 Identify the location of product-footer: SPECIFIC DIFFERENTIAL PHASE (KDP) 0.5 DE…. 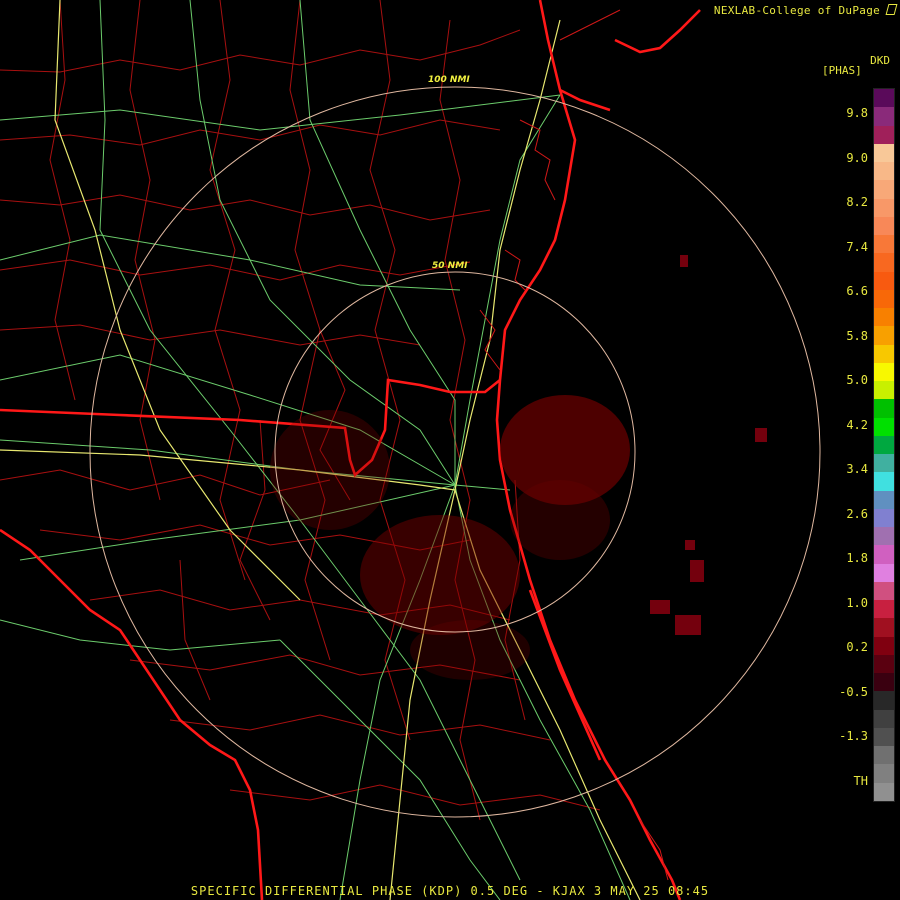
(450, 891).